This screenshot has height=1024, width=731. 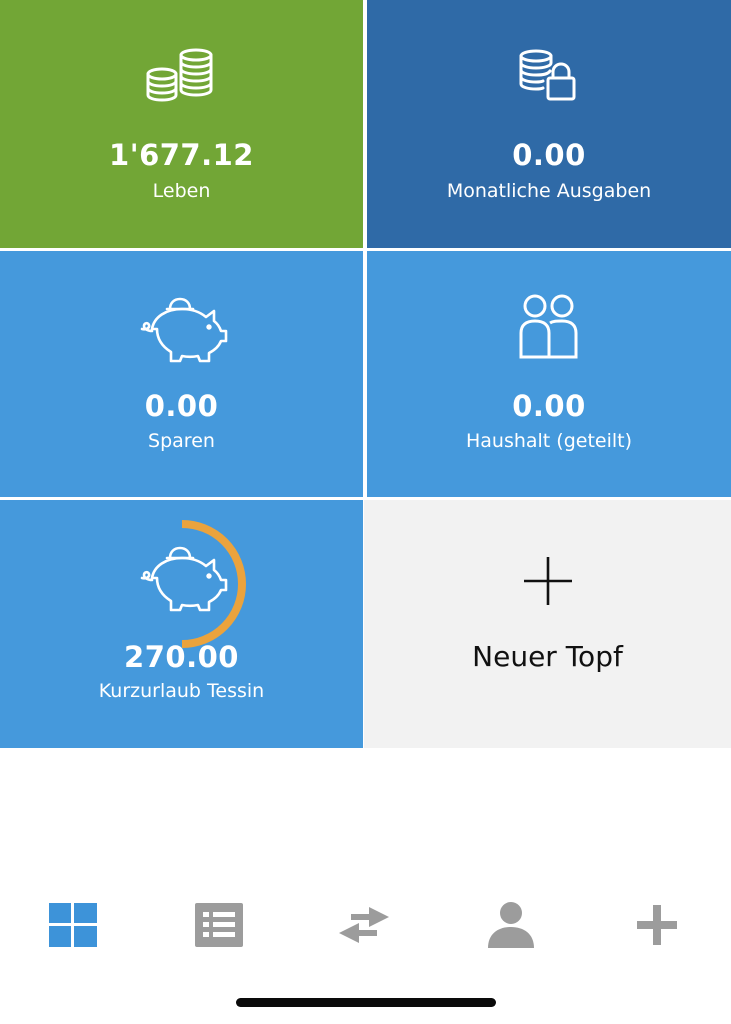 I want to click on pot-tile-kurzurlaub-tessin: 270.00 Kurzurlaub Tessin, so click(x=181, y=624).